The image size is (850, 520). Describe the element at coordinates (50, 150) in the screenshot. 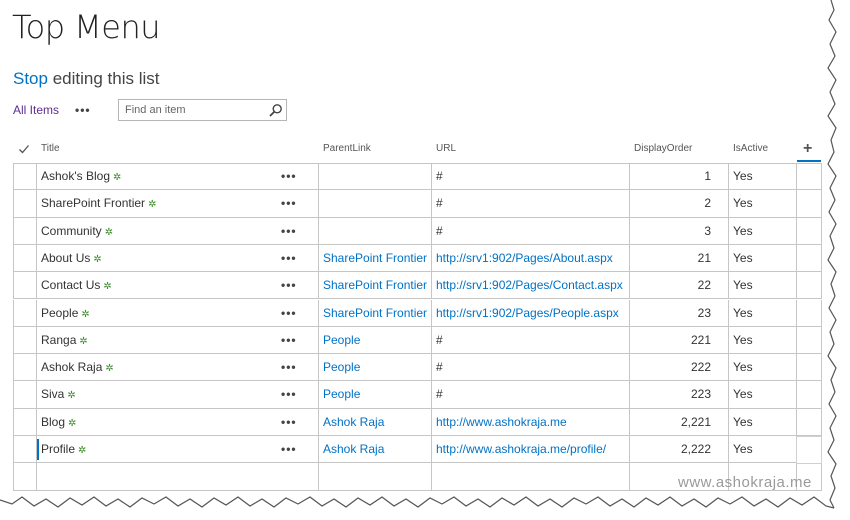

I see `column-header-title: Title` at that location.